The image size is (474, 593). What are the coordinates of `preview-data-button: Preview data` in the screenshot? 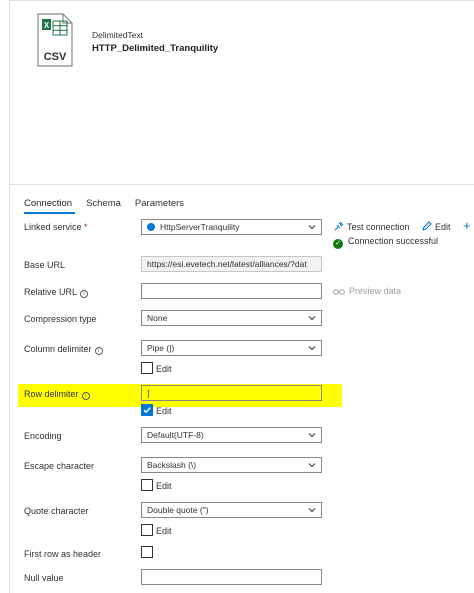 It's located at (367, 291).